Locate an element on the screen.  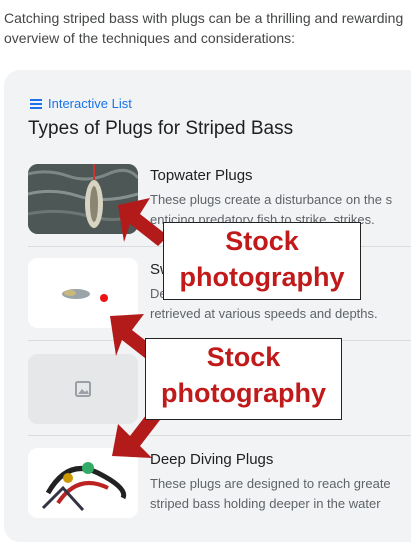
stock-photography-label-2: Stock photography is located at coordinates (243, 379).